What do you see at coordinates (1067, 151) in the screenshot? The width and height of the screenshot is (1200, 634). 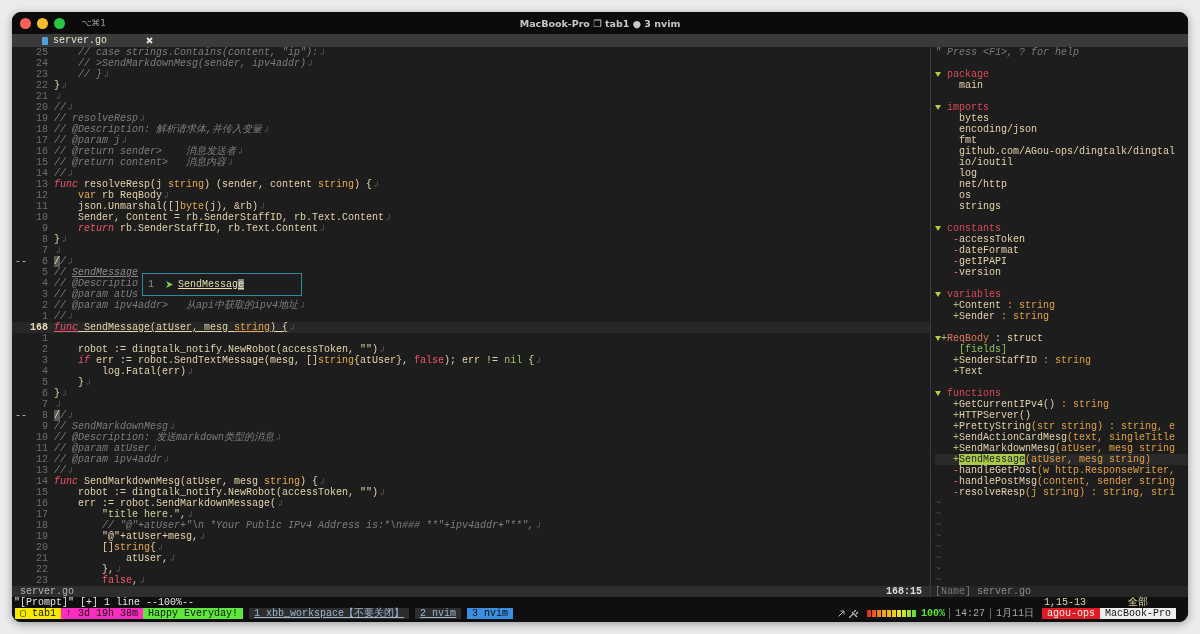 I see `outline-item: github.com/AGou-ops/dingtalk/dingtal` at bounding box center [1067, 151].